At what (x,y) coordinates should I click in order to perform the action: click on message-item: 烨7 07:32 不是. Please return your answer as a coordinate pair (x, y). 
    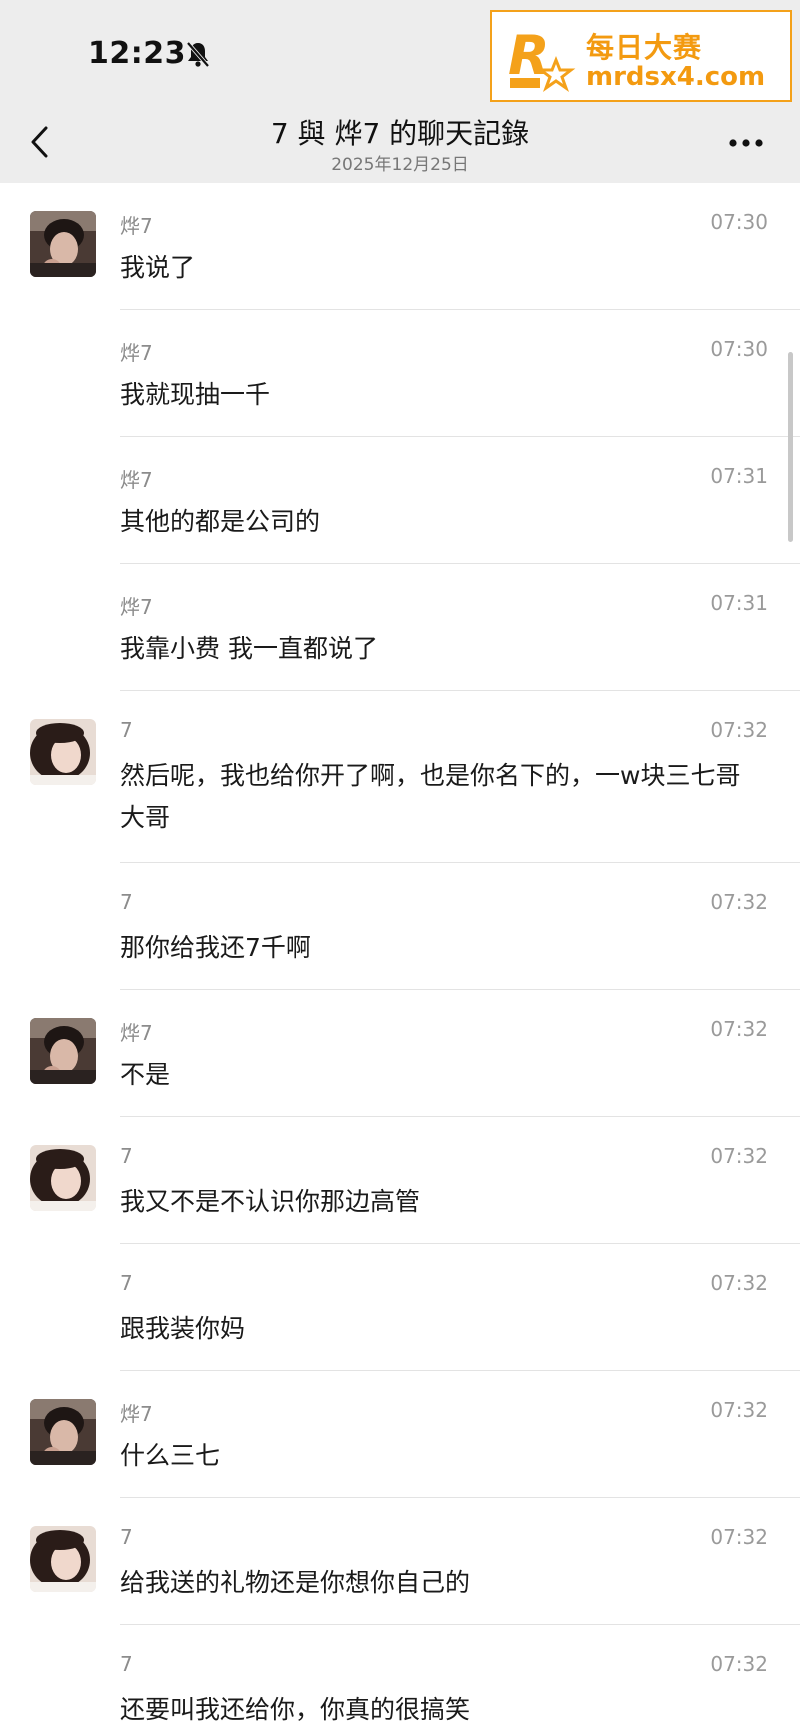
    Looking at the image, I should click on (400, 1053).